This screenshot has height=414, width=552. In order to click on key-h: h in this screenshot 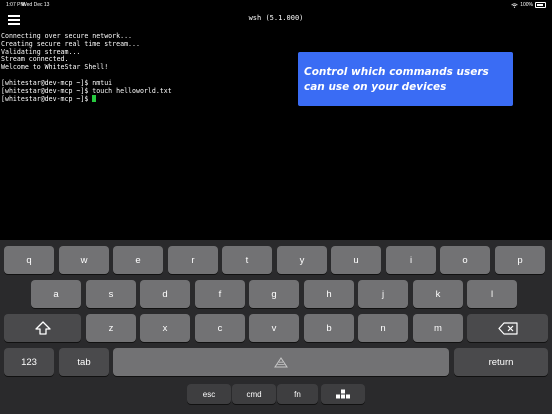, I will do `click(329, 294)`.